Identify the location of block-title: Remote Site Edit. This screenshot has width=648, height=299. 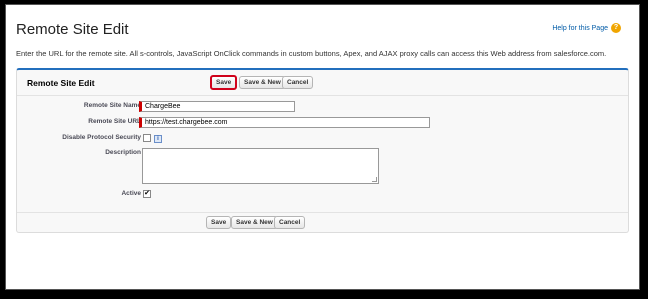
(61, 83).